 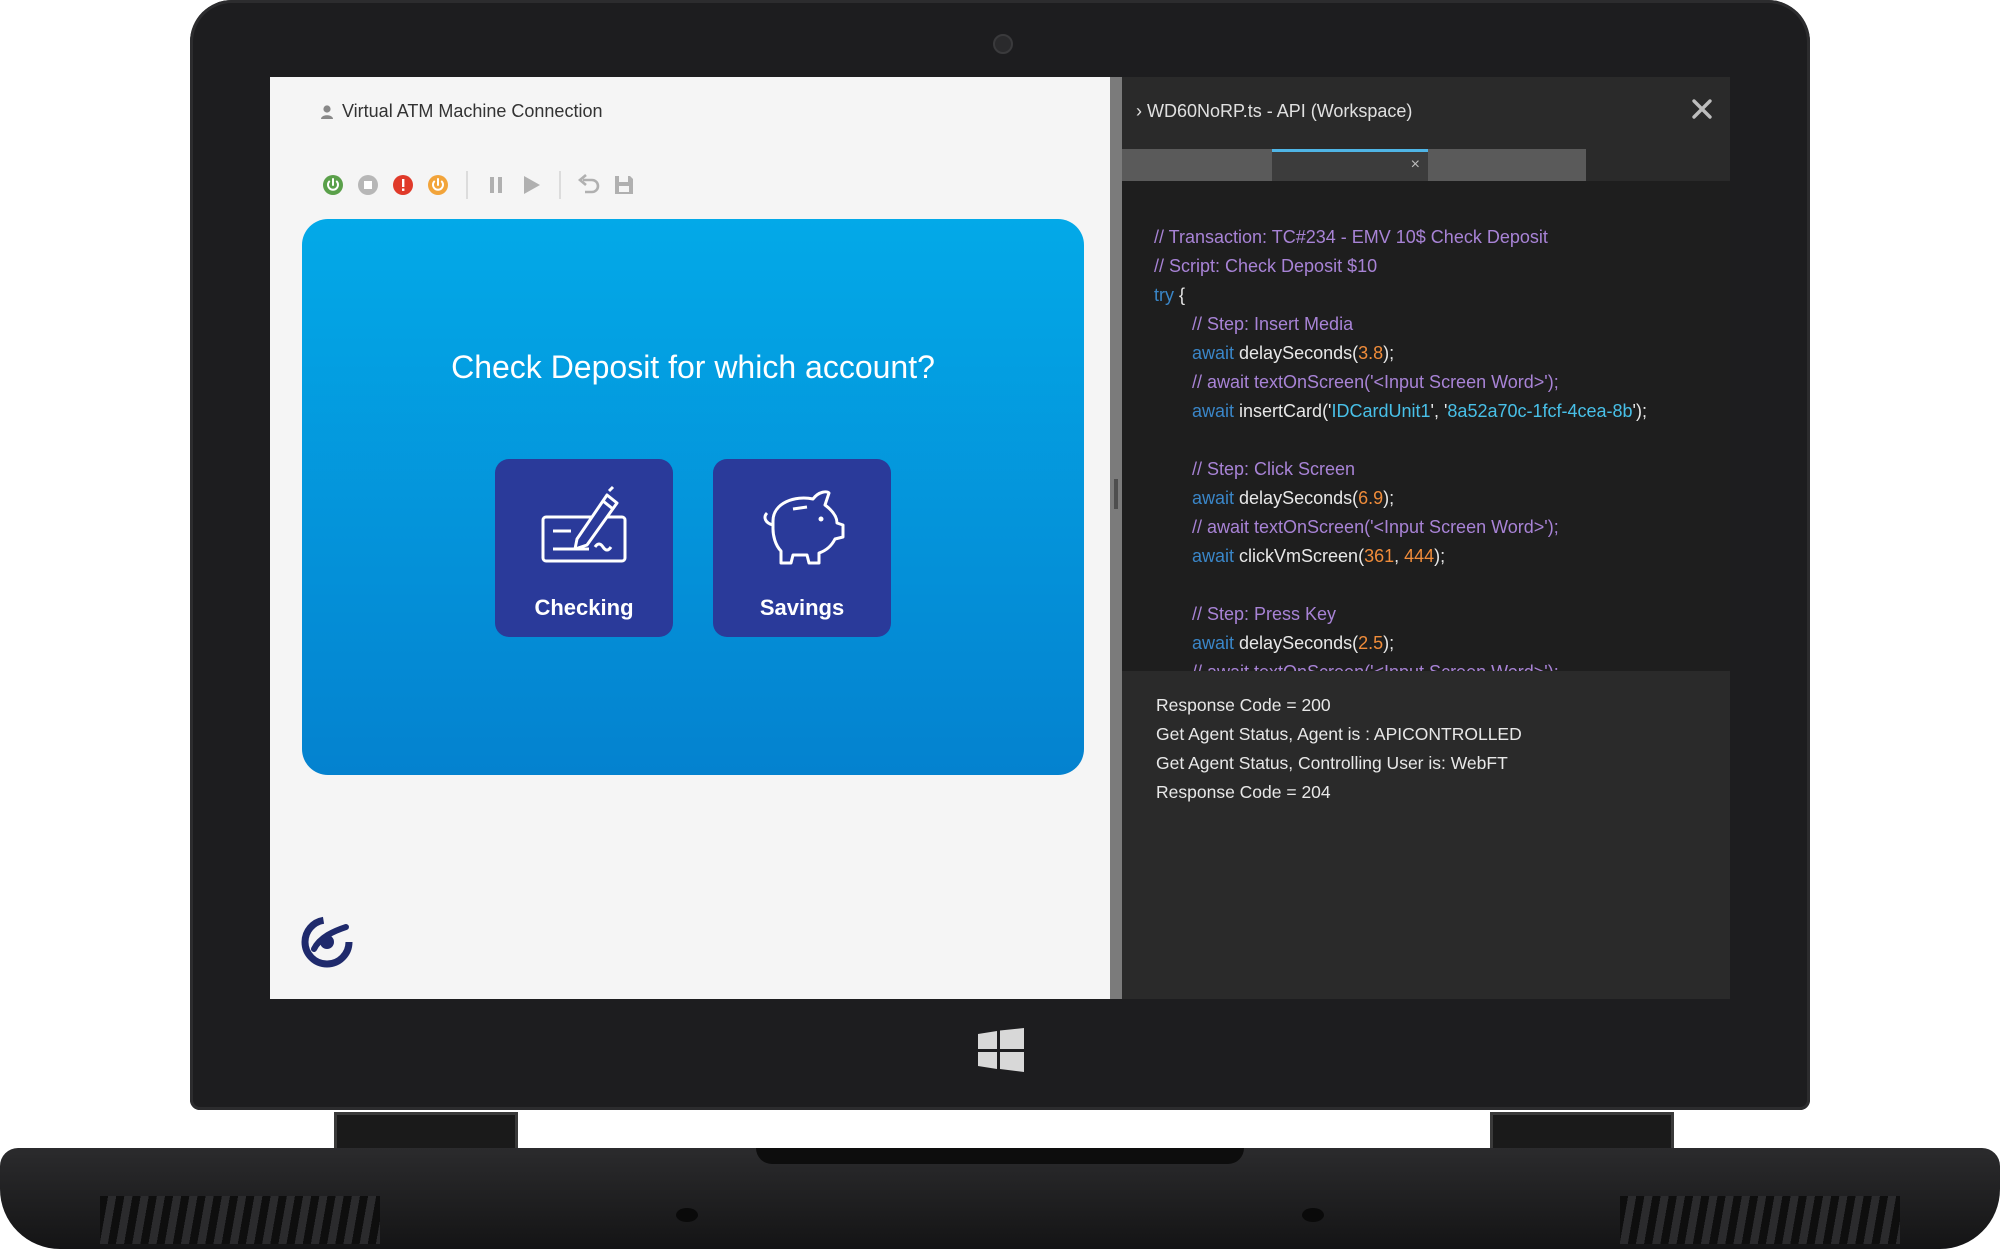 I want to click on laptop-lip, so click(x=1000, y=1156).